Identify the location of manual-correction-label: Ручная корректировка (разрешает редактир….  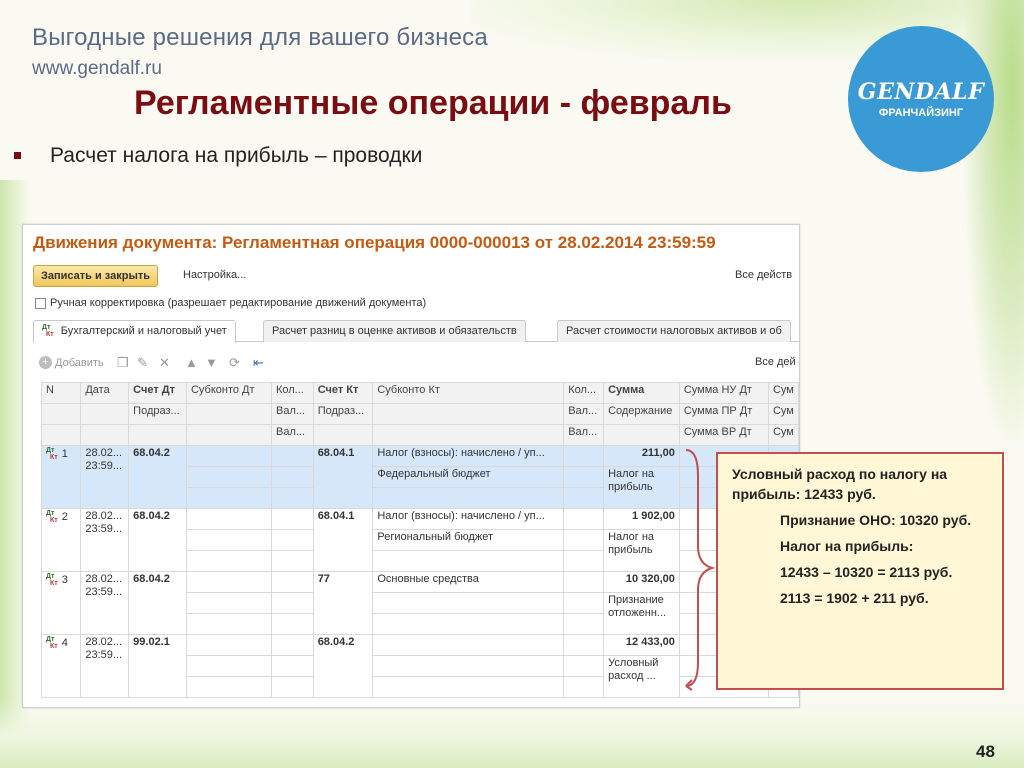
(238, 303).